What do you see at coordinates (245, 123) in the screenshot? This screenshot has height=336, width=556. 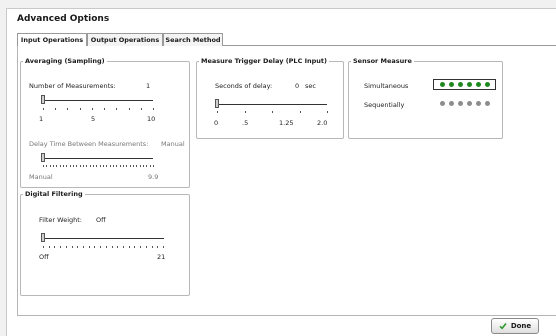 I see `trig-tick-05: .5` at bounding box center [245, 123].